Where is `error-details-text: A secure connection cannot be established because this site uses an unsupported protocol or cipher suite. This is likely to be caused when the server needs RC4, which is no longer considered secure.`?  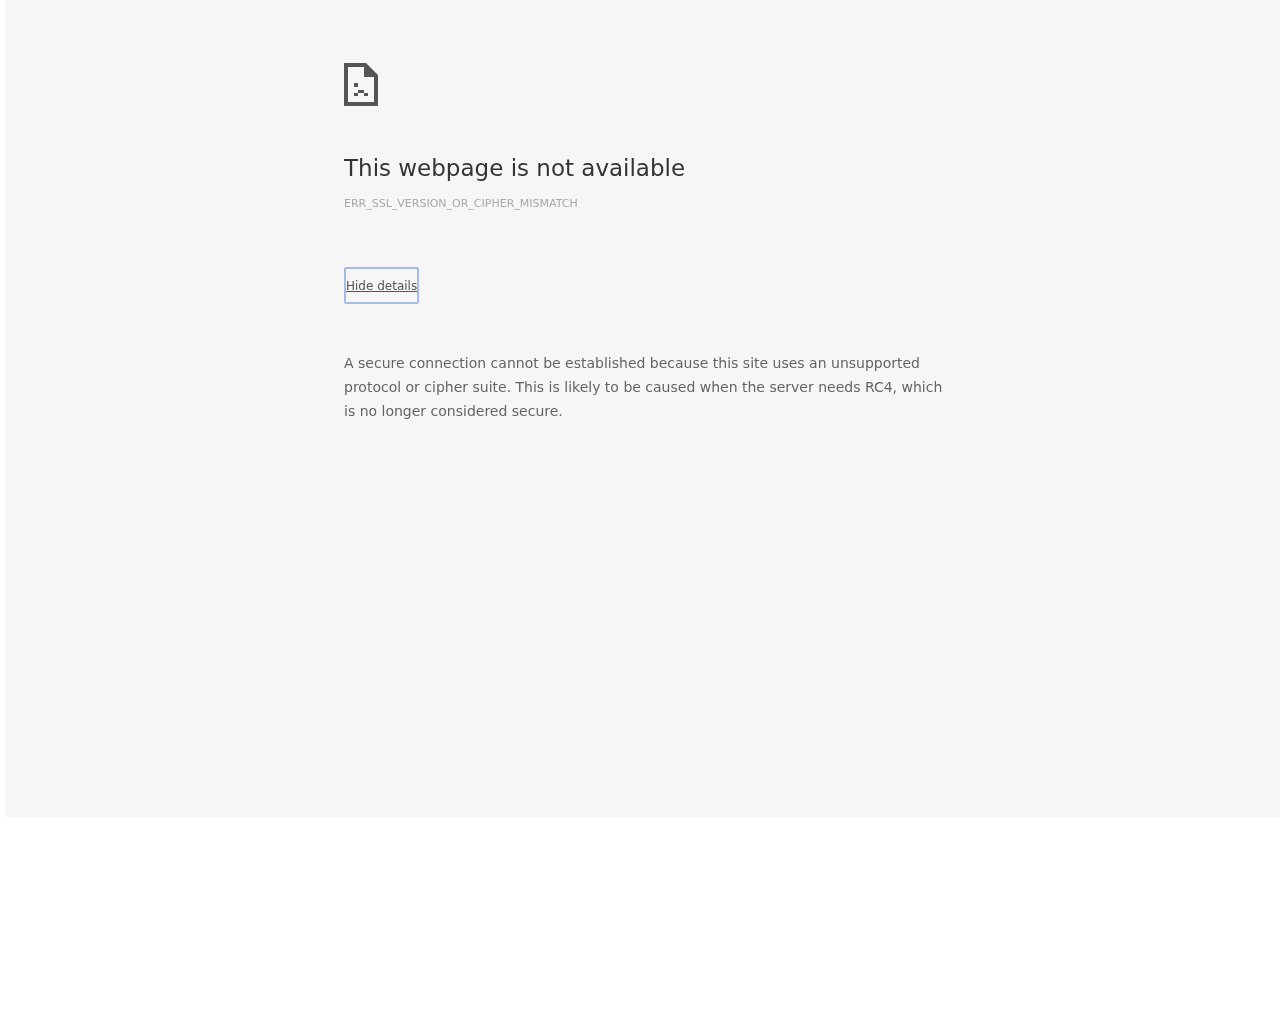 error-details-text: A secure connection cannot be established because this site uses an unsupported protocol or cipher suite. This is likely to be caused when the server needs RC4, which is no longer considered secure. is located at coordinates (644, 387).